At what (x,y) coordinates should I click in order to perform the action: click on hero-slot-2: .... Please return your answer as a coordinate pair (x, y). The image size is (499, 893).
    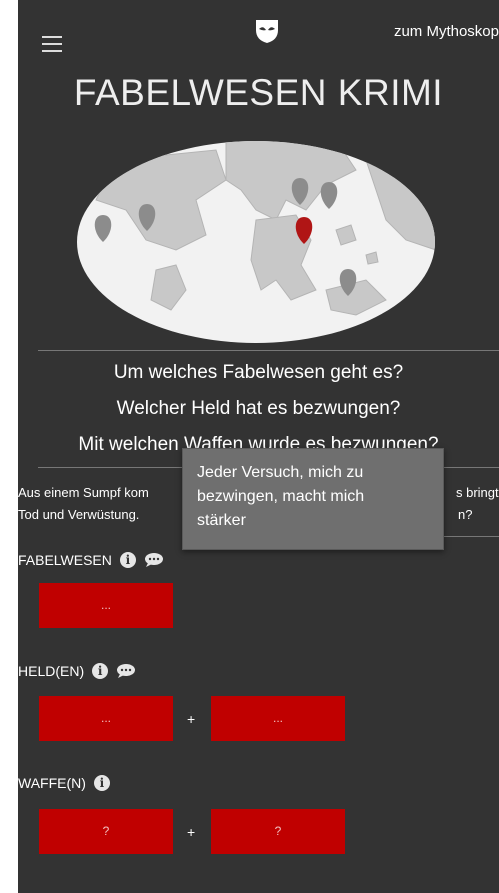
    Looking at the image, I should click on (278, 718).